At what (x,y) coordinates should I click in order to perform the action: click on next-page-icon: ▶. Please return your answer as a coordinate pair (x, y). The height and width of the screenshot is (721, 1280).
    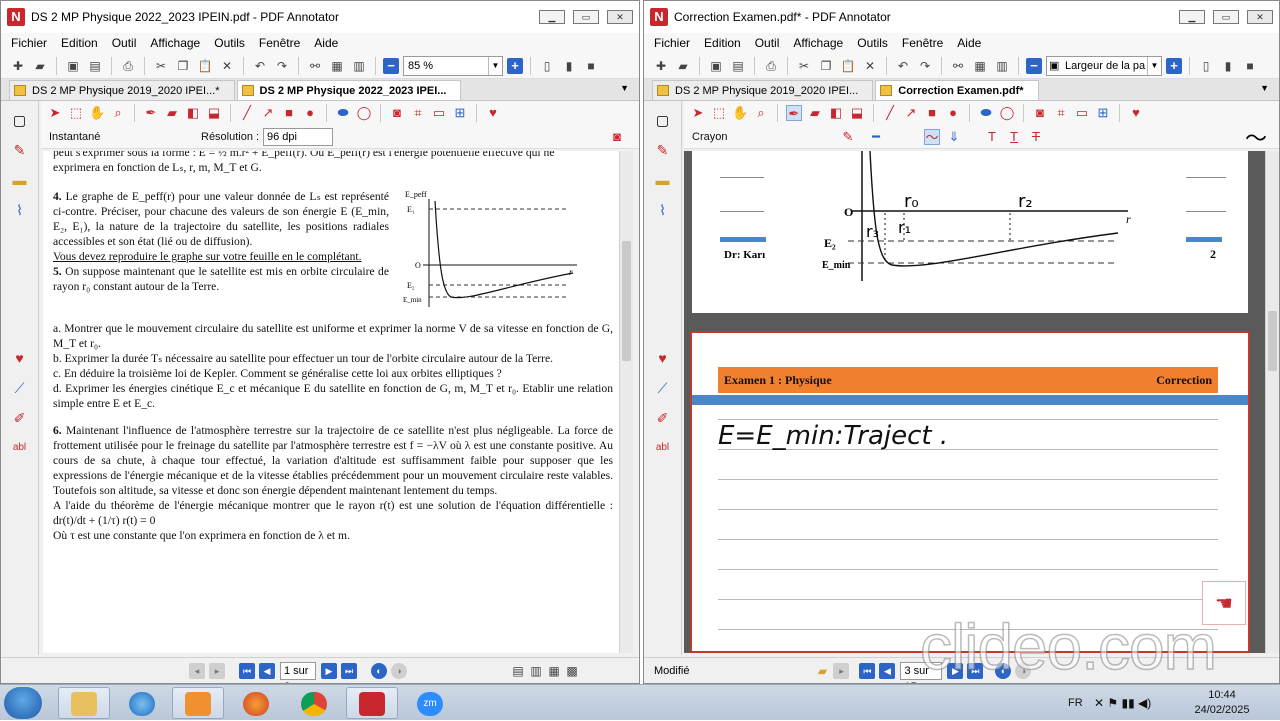
    Looking at the image, I should click on (329, 670).